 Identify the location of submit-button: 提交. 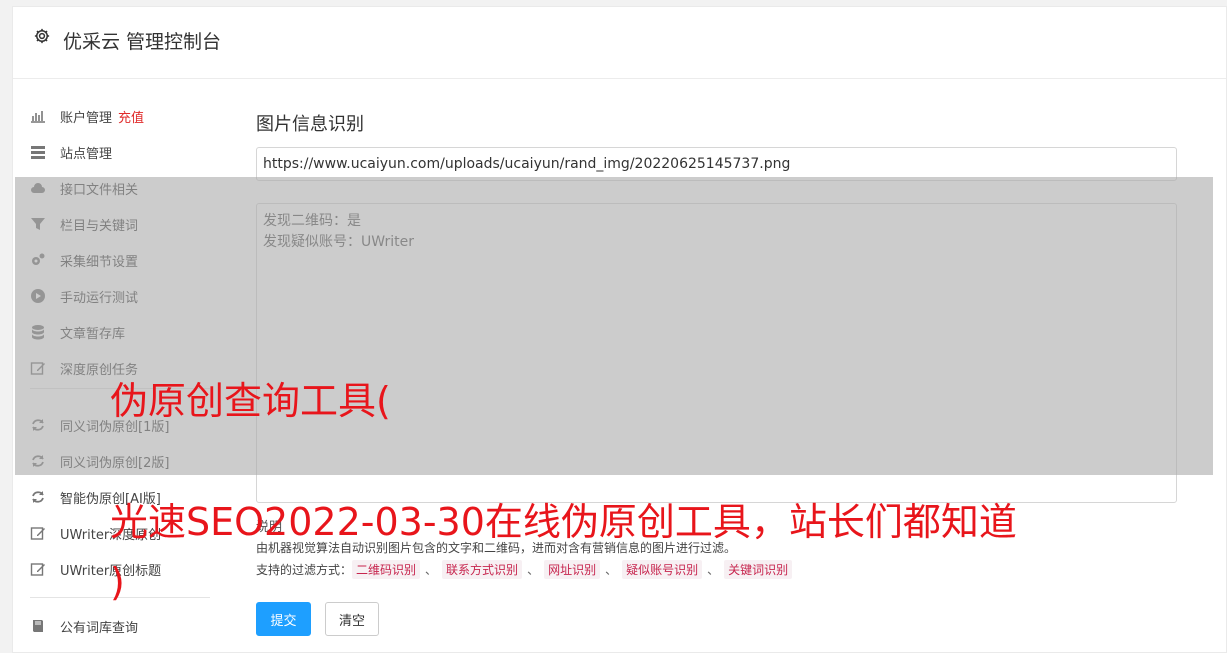
(283, 619).